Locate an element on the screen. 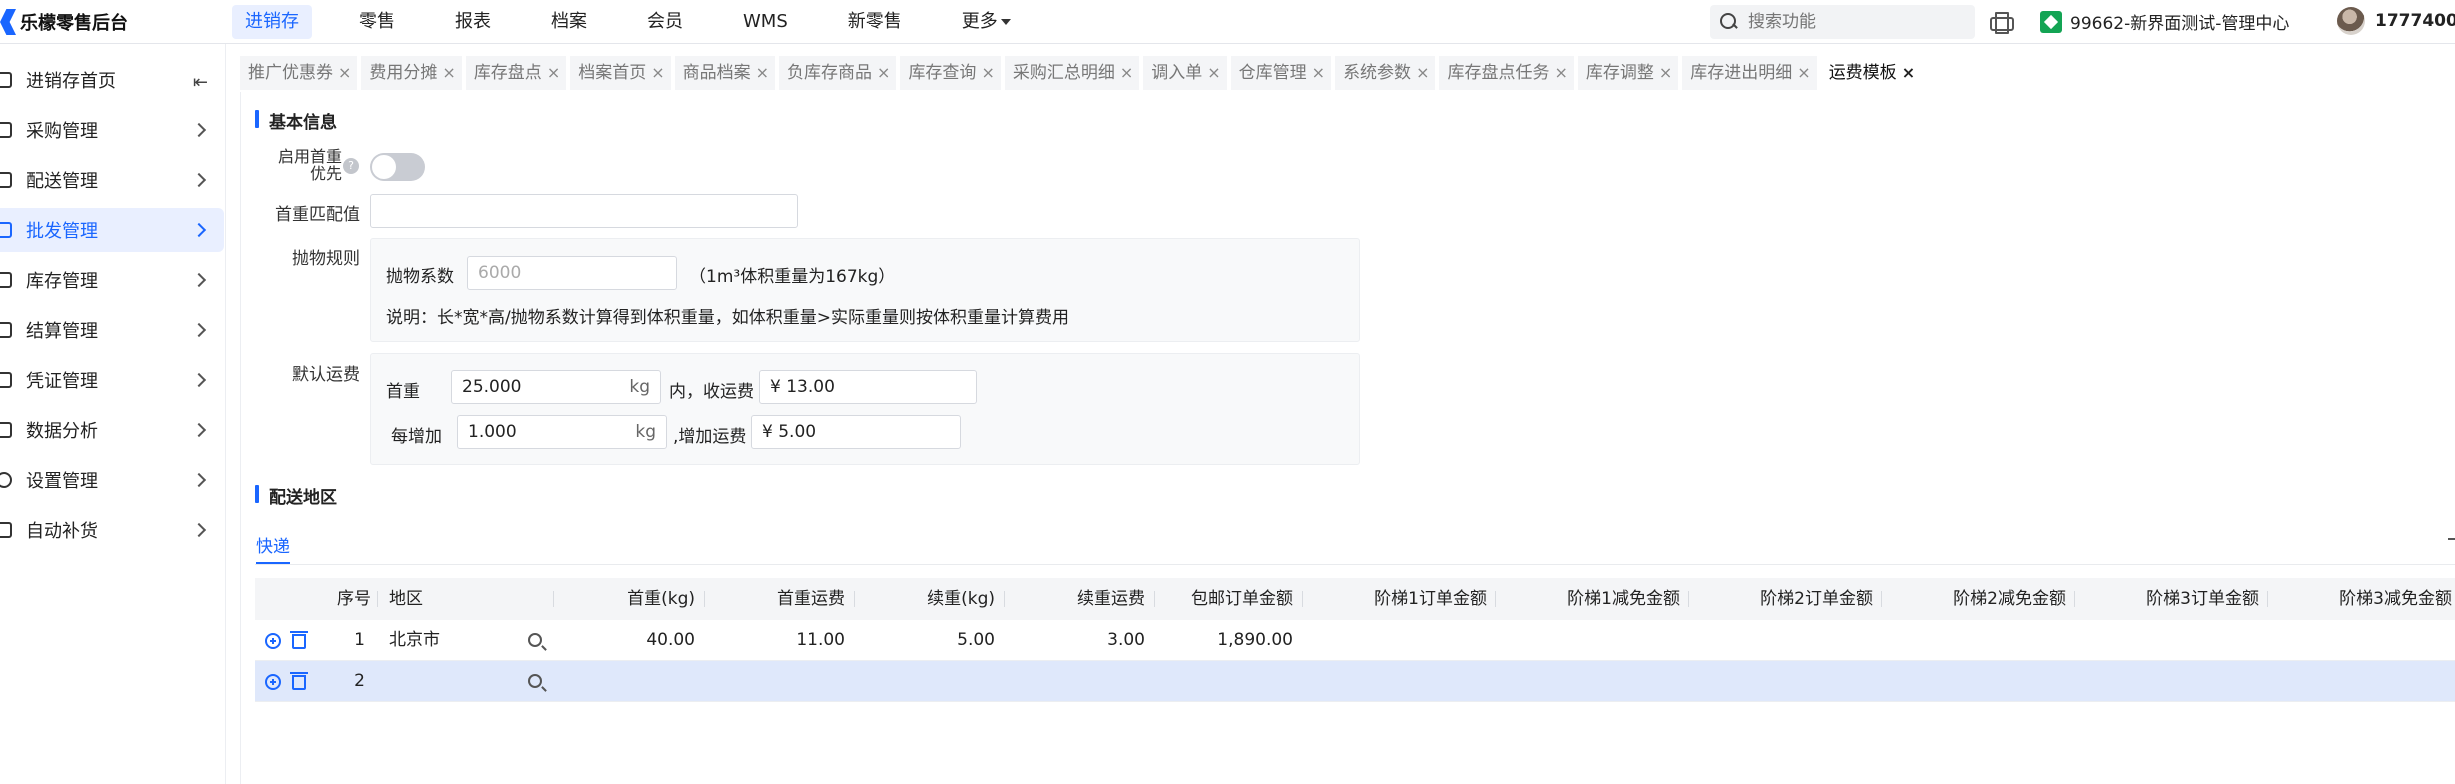 This screenshot has height=784, width=2455. inventory-icon is located at coordinates (6, 280).